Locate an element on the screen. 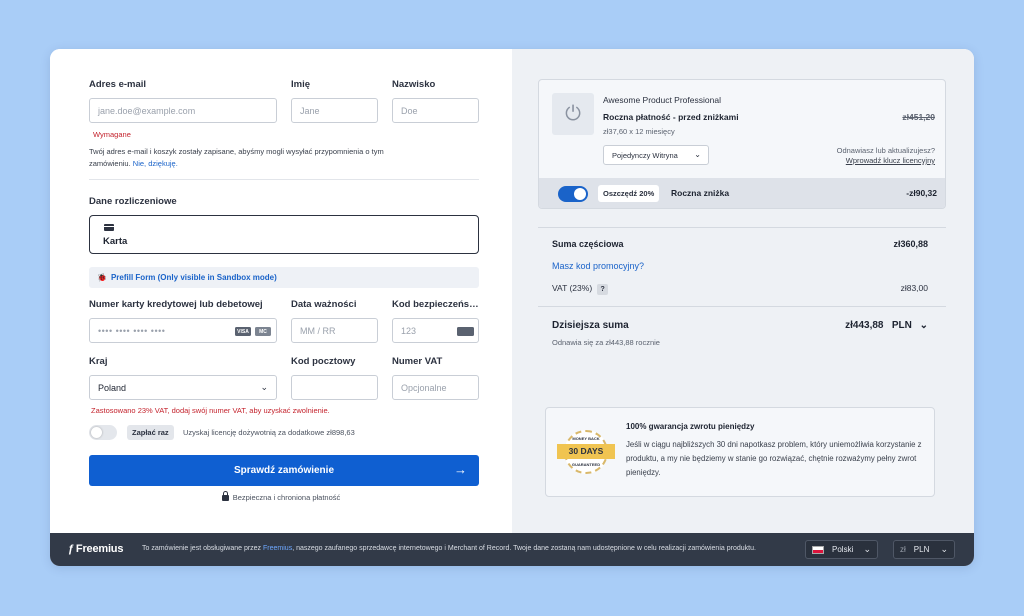  bug-icon: 🐞 is located at coordinates (102, 277).